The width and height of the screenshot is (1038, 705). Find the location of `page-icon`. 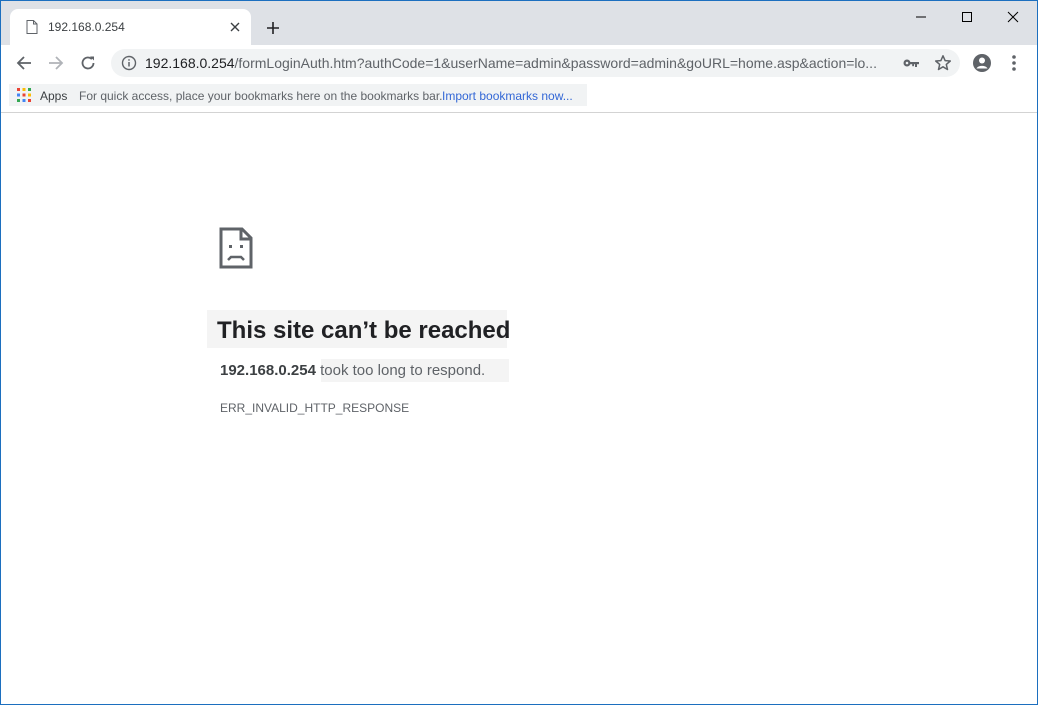

page-icon is located at coordinates (32, 27).